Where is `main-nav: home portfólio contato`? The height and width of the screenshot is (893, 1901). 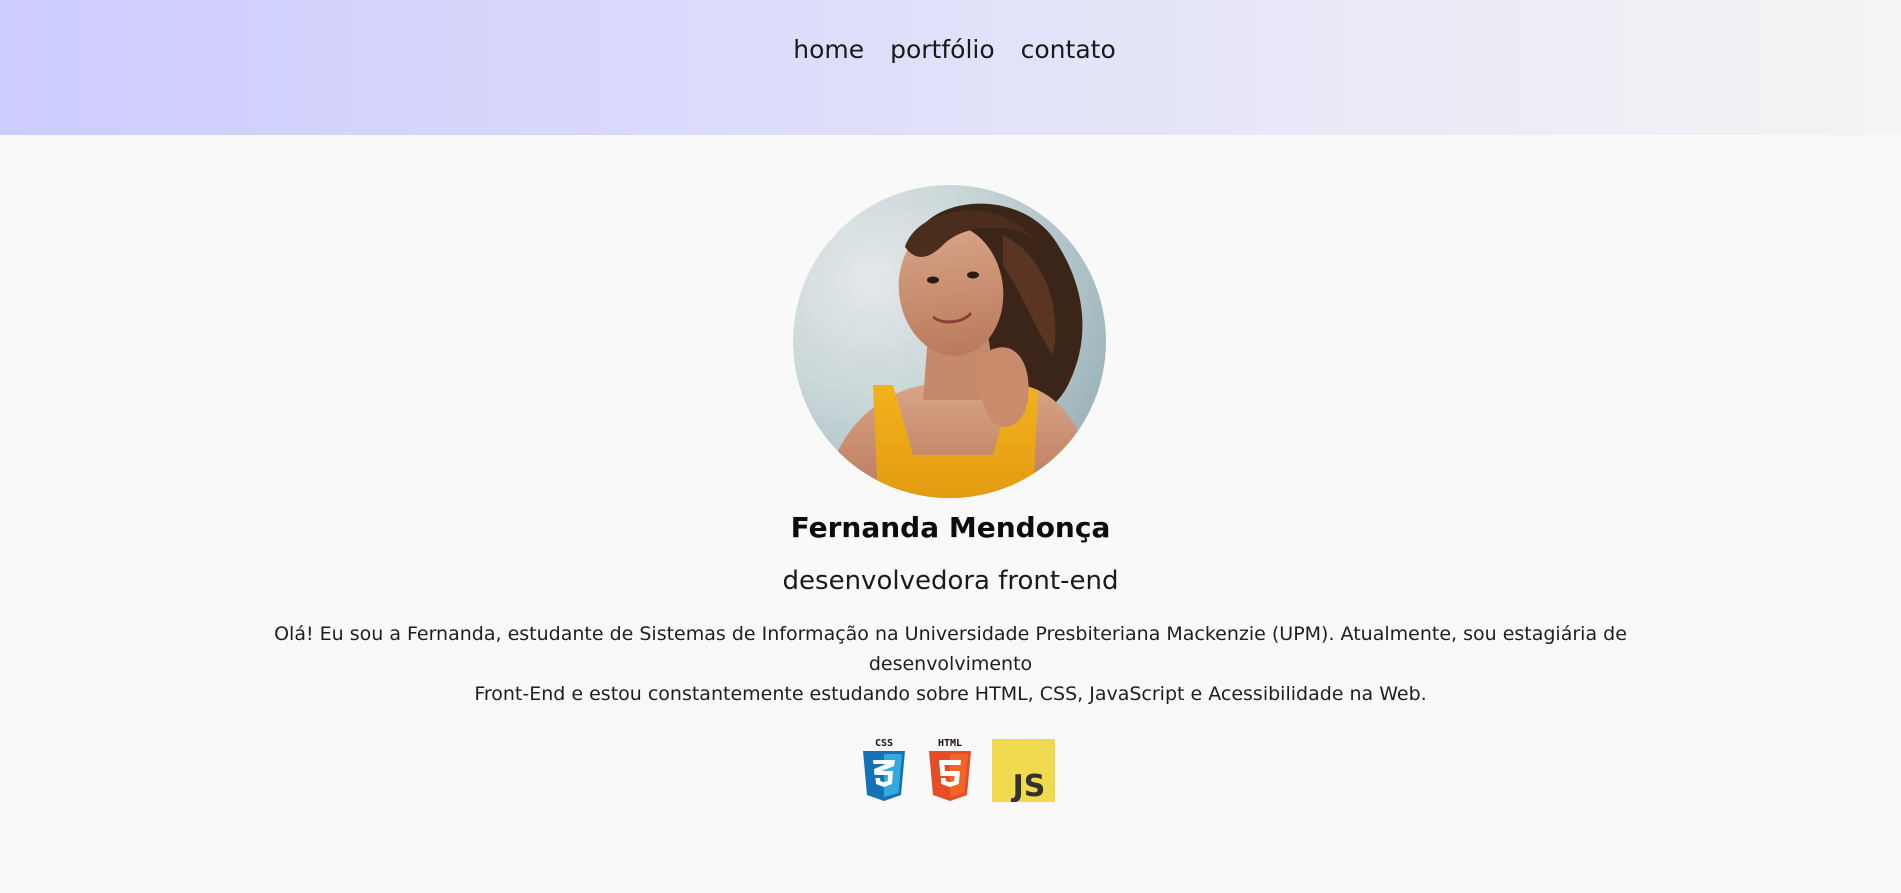 main-nav: home portfólio contato is located at coordinates (950, 50).